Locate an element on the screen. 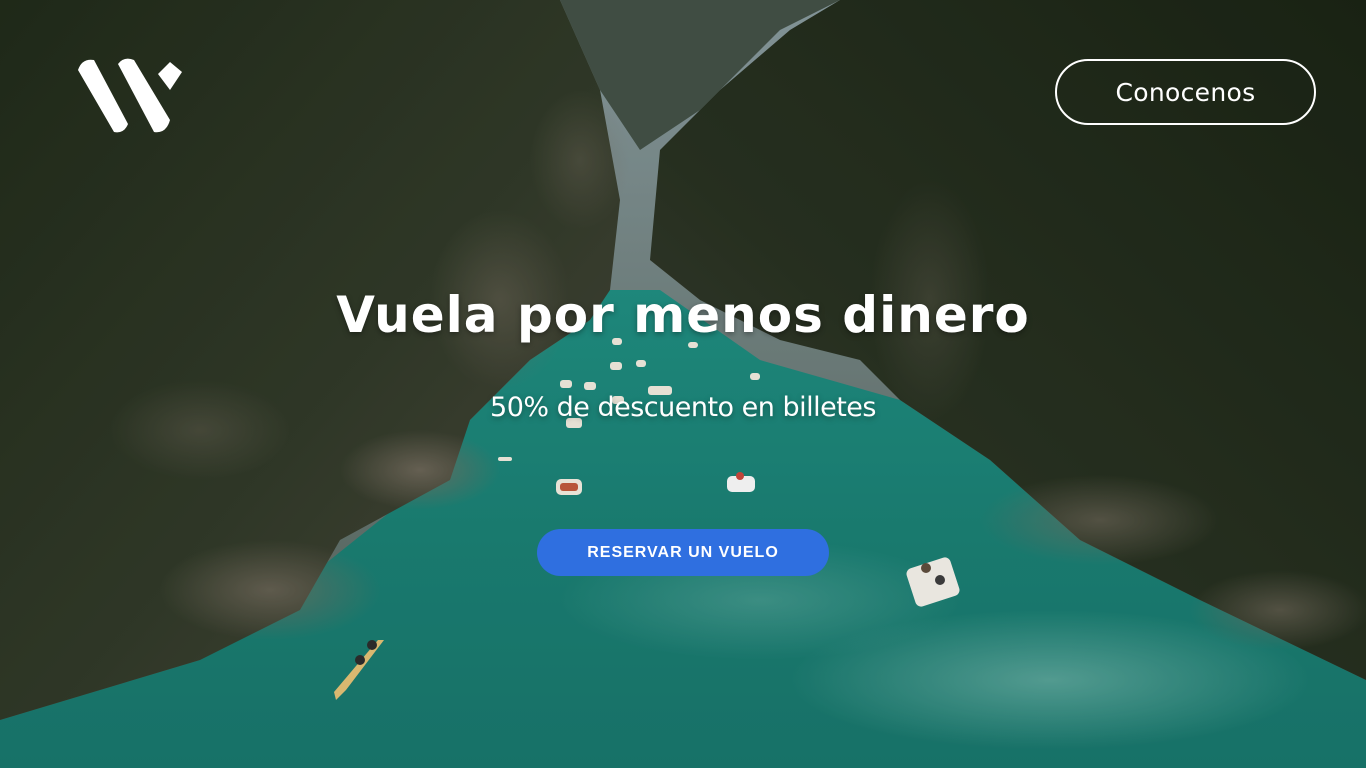 The image size is (1366, 768). book-flight-button: RESERVAR UN VUELO is located at coordinates (683, 552).